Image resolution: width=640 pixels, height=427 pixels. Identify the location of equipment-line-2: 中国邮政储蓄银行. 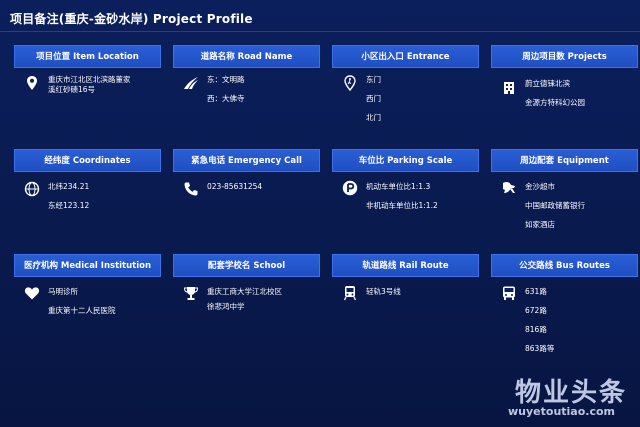
(555, 205).